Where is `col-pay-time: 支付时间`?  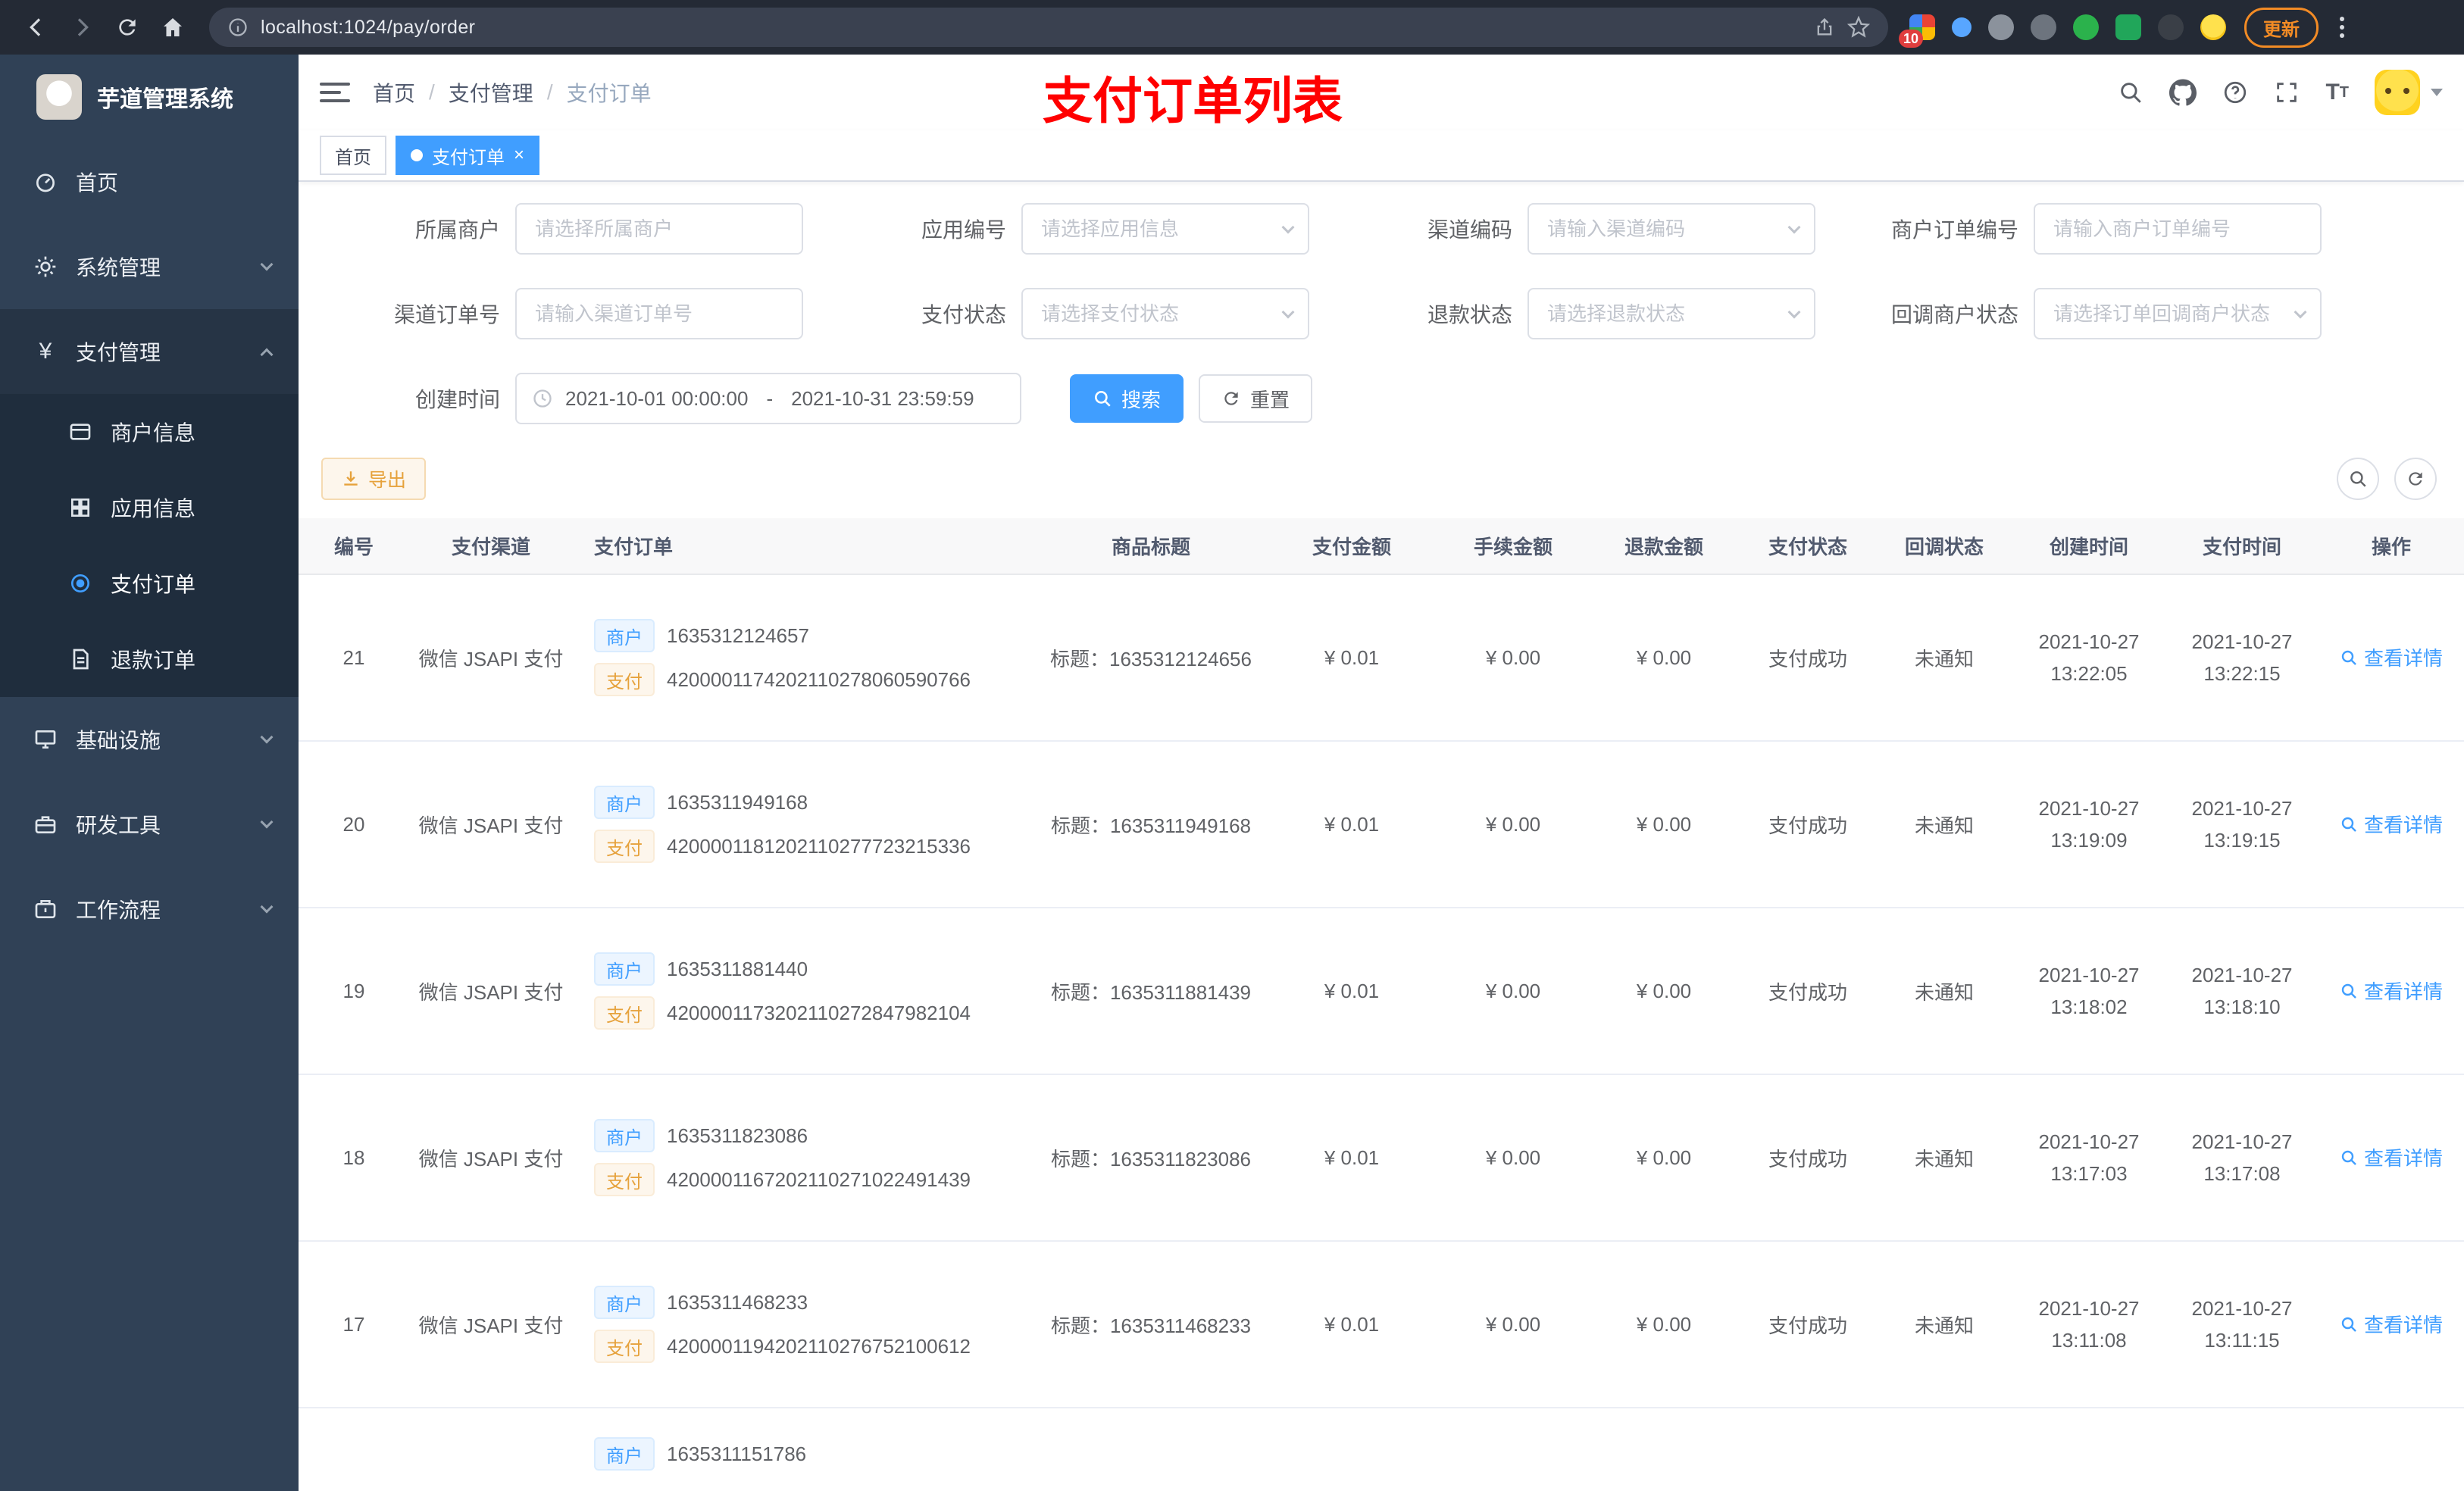
col-pay-time: 支付时间 is located at coordinates (2242, 546).